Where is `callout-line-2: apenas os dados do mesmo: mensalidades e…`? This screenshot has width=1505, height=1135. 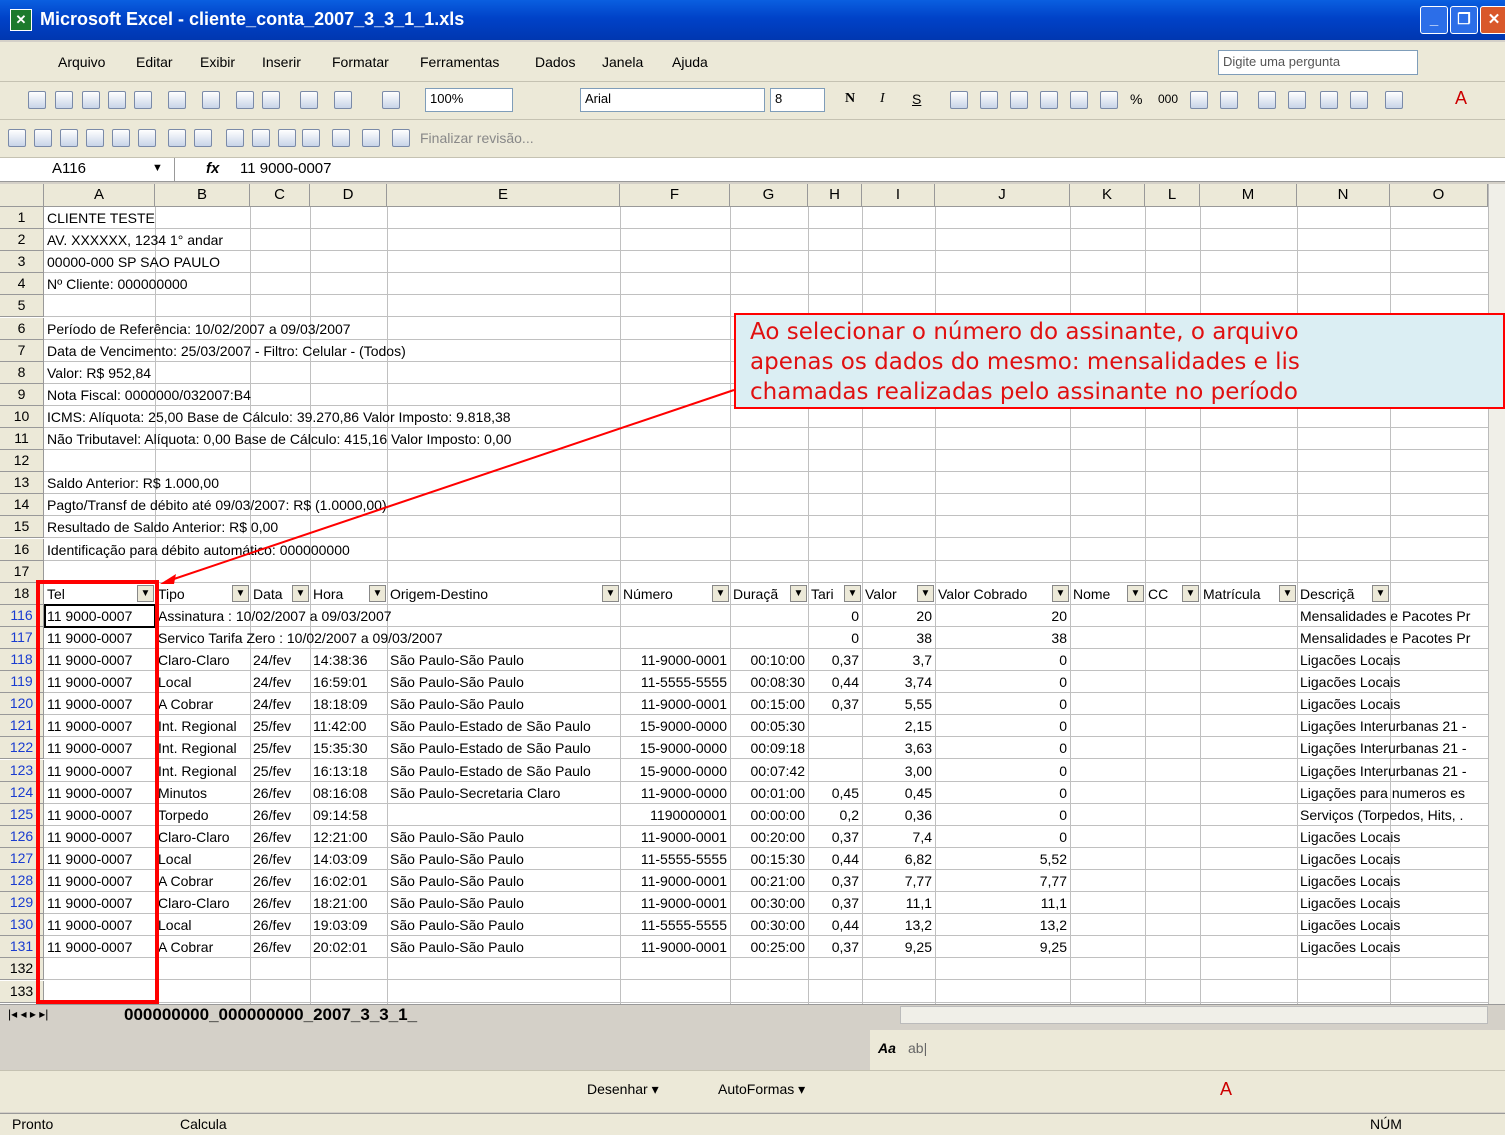 callout-line-2: apenas os dados do mesmo: mensalidades e… is located at coordinates (1025, 362).